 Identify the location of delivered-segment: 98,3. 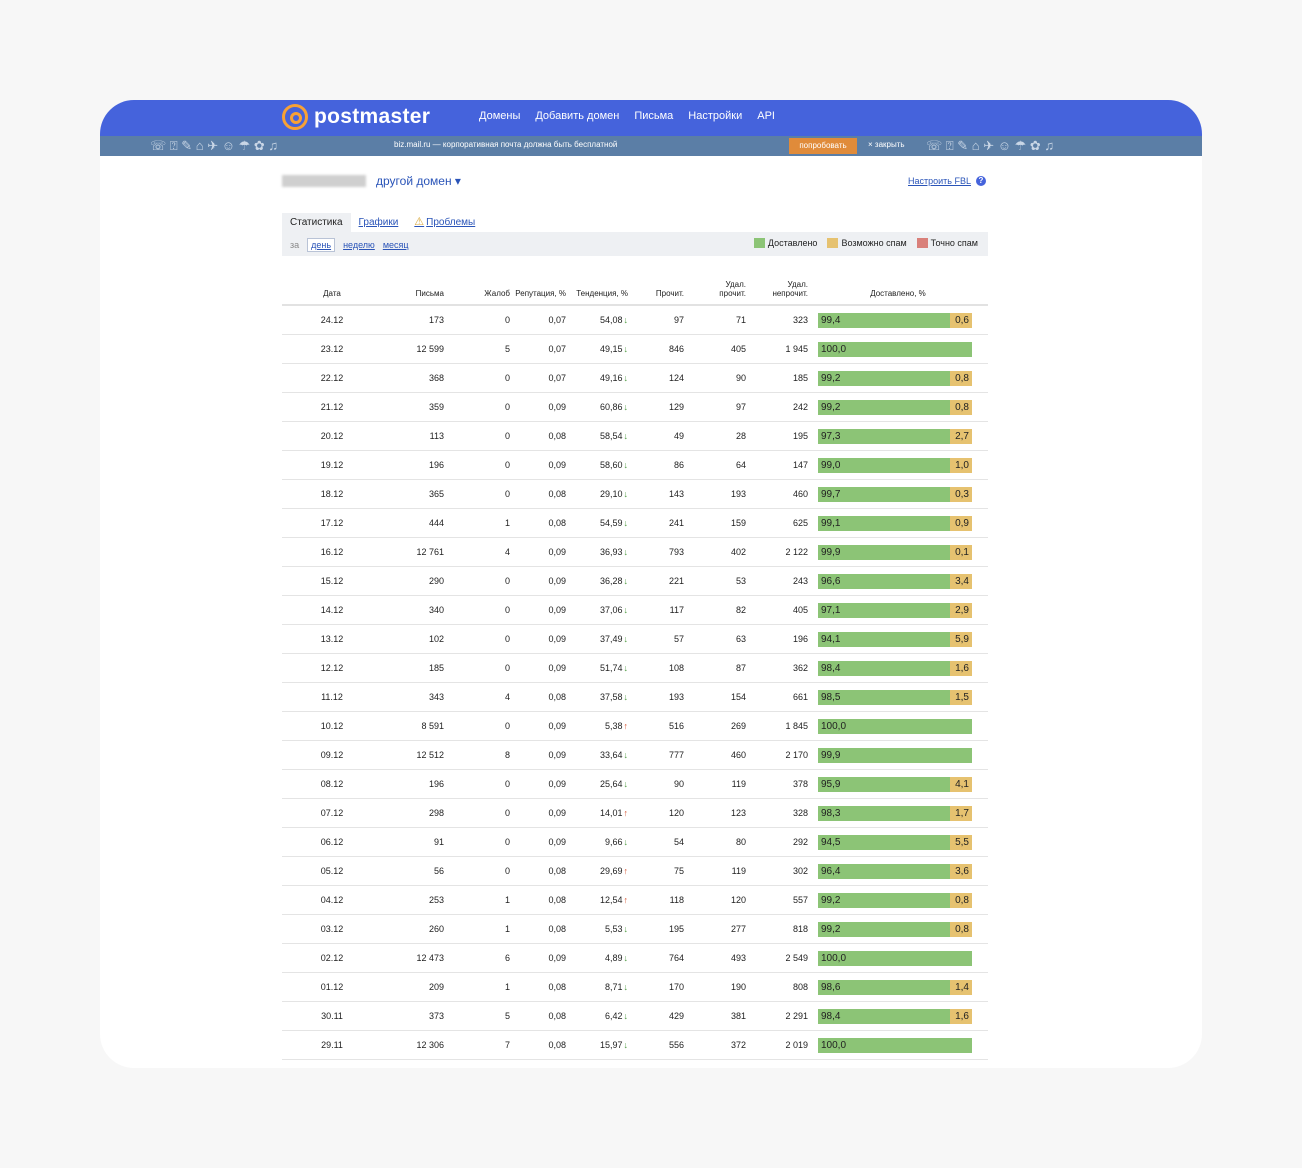
(884, 813).